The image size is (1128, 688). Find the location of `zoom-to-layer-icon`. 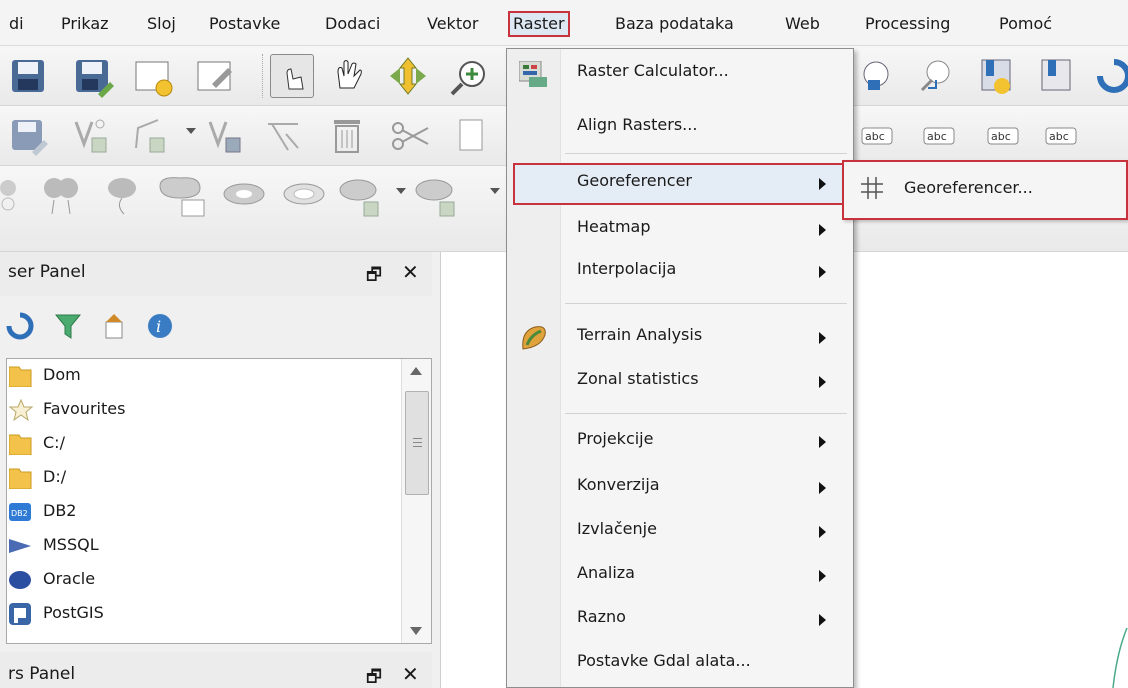

zoom-to-layer-icon is located at coordinates (936, 76).